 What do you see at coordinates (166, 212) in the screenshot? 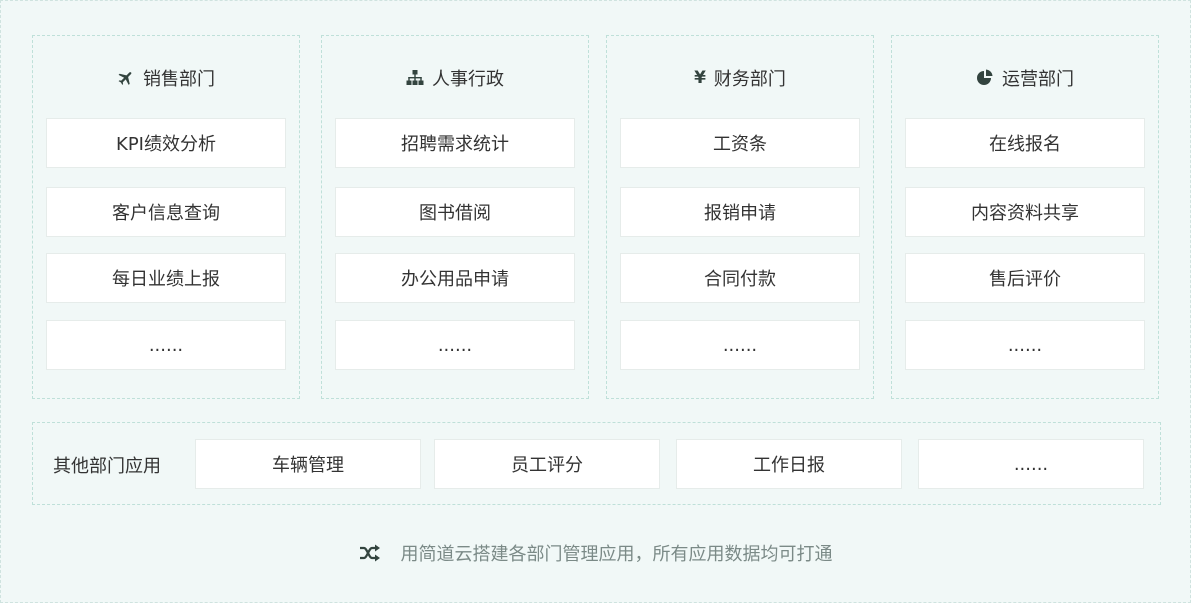
I see `app-card: 客户信息查询` at bounding box center [166, 212].